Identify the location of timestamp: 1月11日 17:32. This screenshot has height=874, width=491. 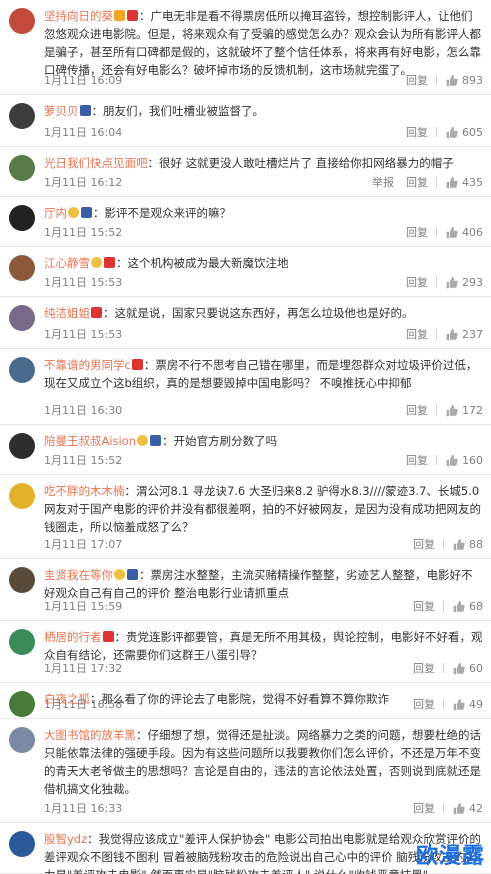
(83, 668).